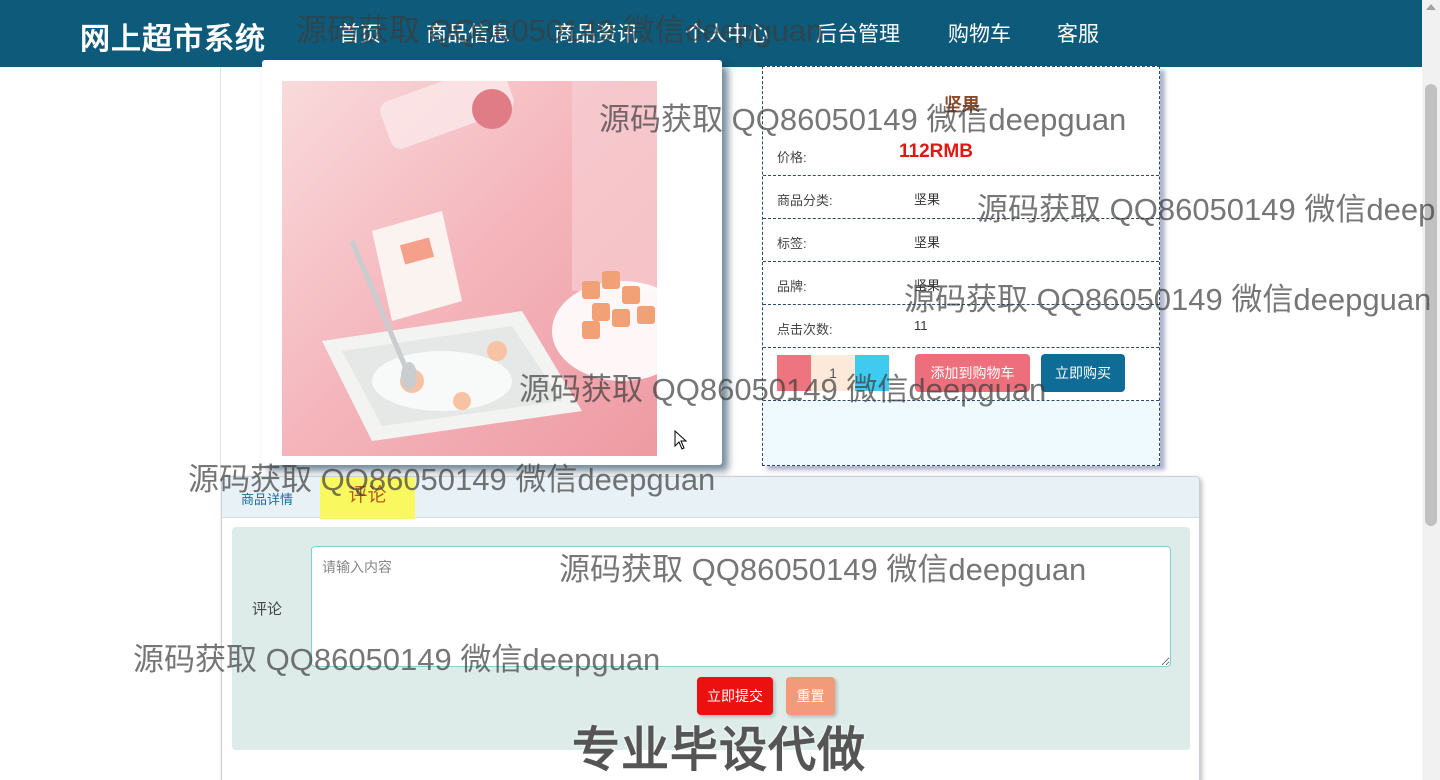  I want to click on content-divider, so click(220, 272).